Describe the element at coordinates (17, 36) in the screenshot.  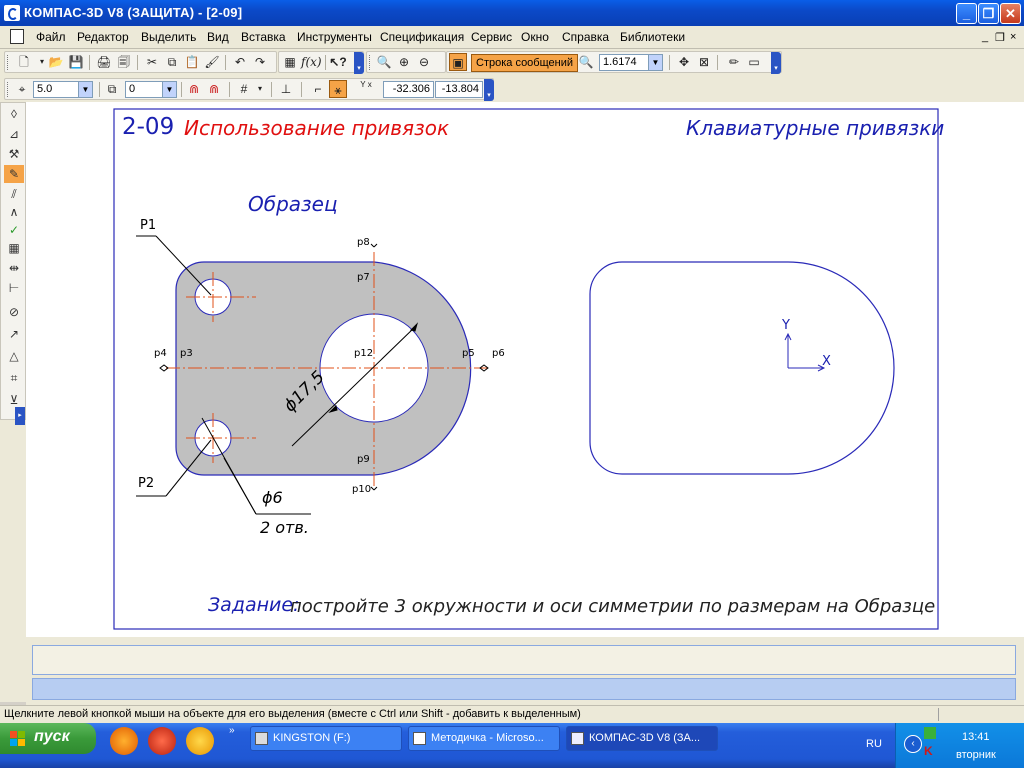
I see `document-icon` at that location.